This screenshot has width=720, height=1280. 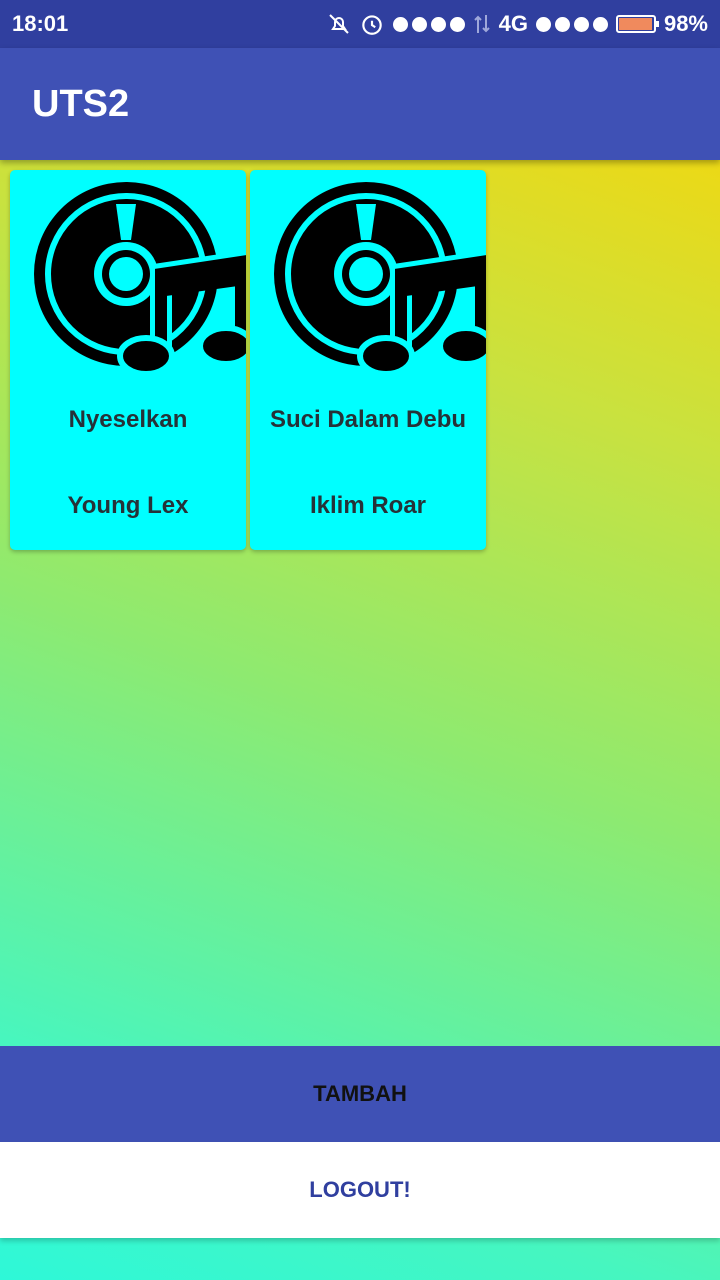 What do you see at coordinates (128, 419) in the screenshot?
I see `song-title: Nyeselkan` at bounding box center [128, 419].